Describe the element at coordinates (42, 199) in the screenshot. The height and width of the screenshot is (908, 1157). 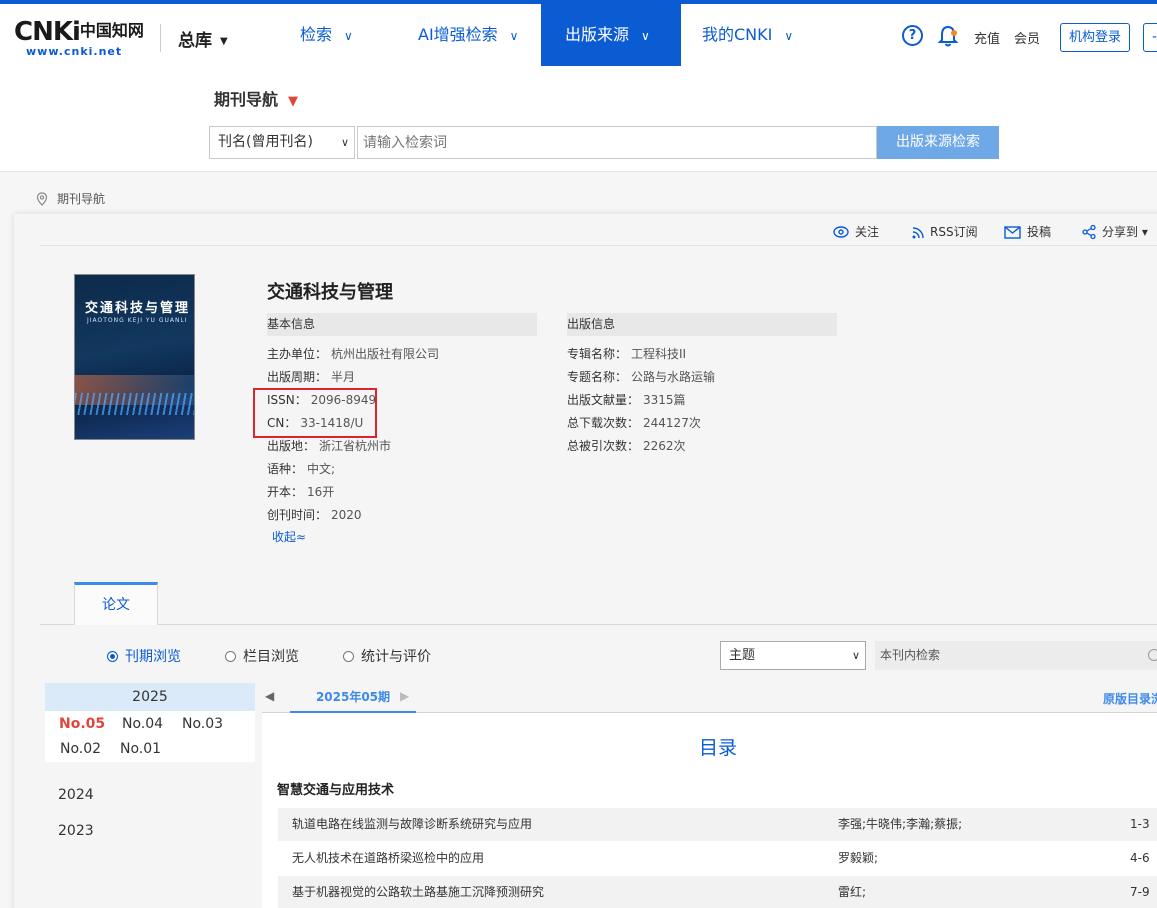
I see `location-pin-icon` at that location.